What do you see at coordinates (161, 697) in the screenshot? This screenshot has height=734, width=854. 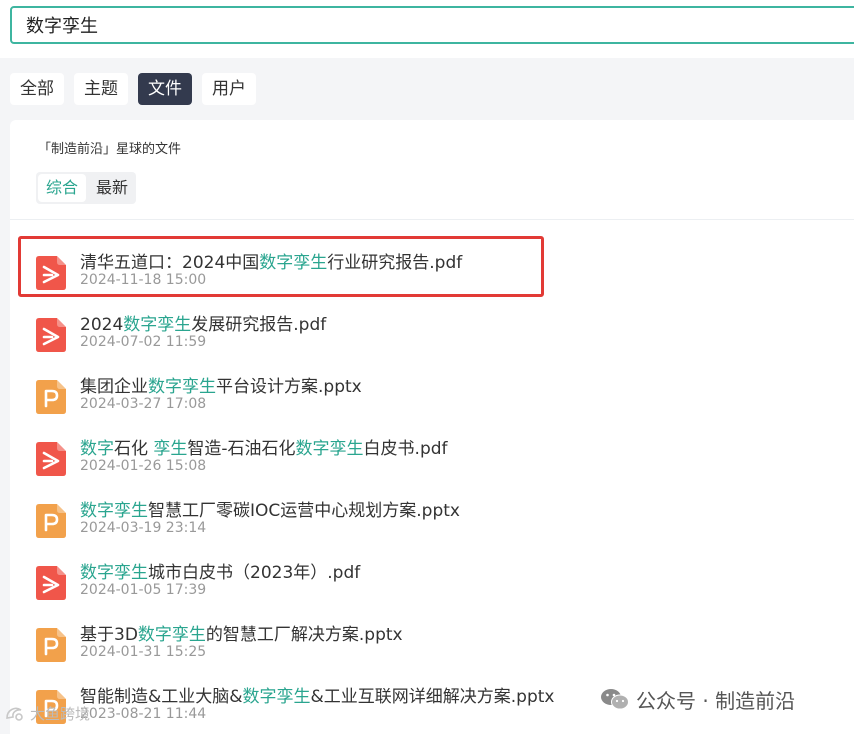 I see `file-name-text: 智能制造&工业大脑&` at bounding box center [161, 697].